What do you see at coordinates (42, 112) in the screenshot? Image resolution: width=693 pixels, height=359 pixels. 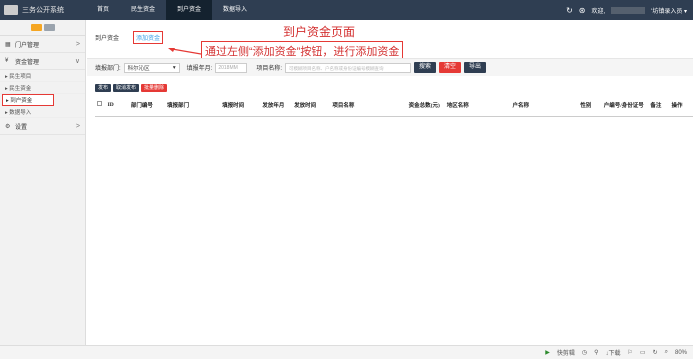 I see `sidebar-item-data-import: ▸ 数据导入` at bounding box center [42, 112].